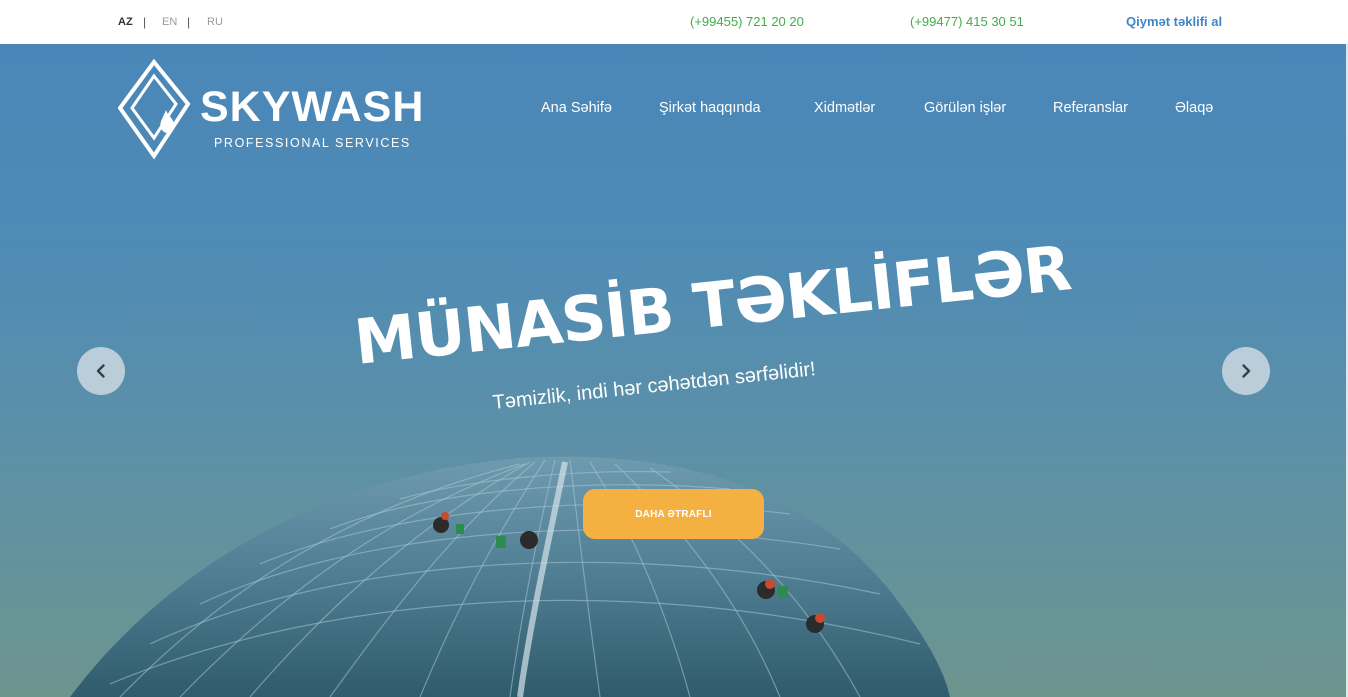 The width and height of the screenshot is (1348, 697). I want to click on lang-ru: RU, so click(215, 22).